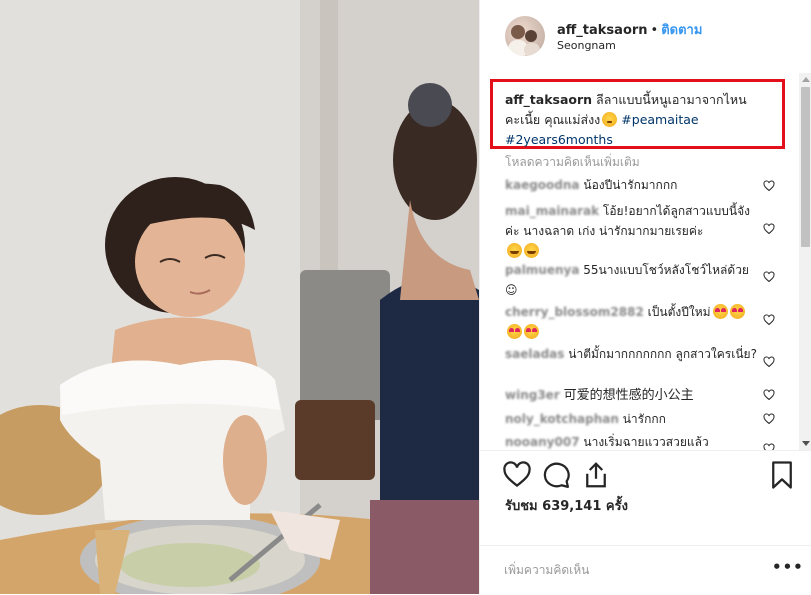 The width and height of the screenshot is (811, 595). Describe the element at coordinates (532, 395) in the screenshot. I see `comment-username: wing3er` at that location.